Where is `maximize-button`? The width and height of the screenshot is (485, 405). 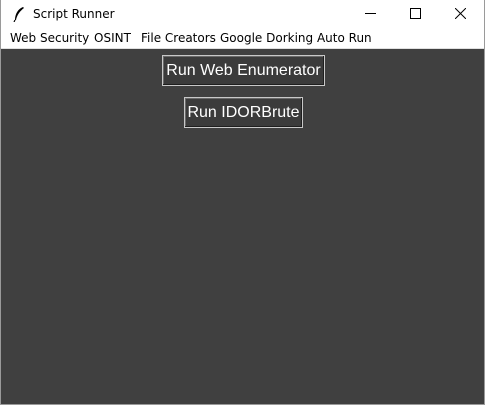
maximize-button is located at coordinates (415, 14).